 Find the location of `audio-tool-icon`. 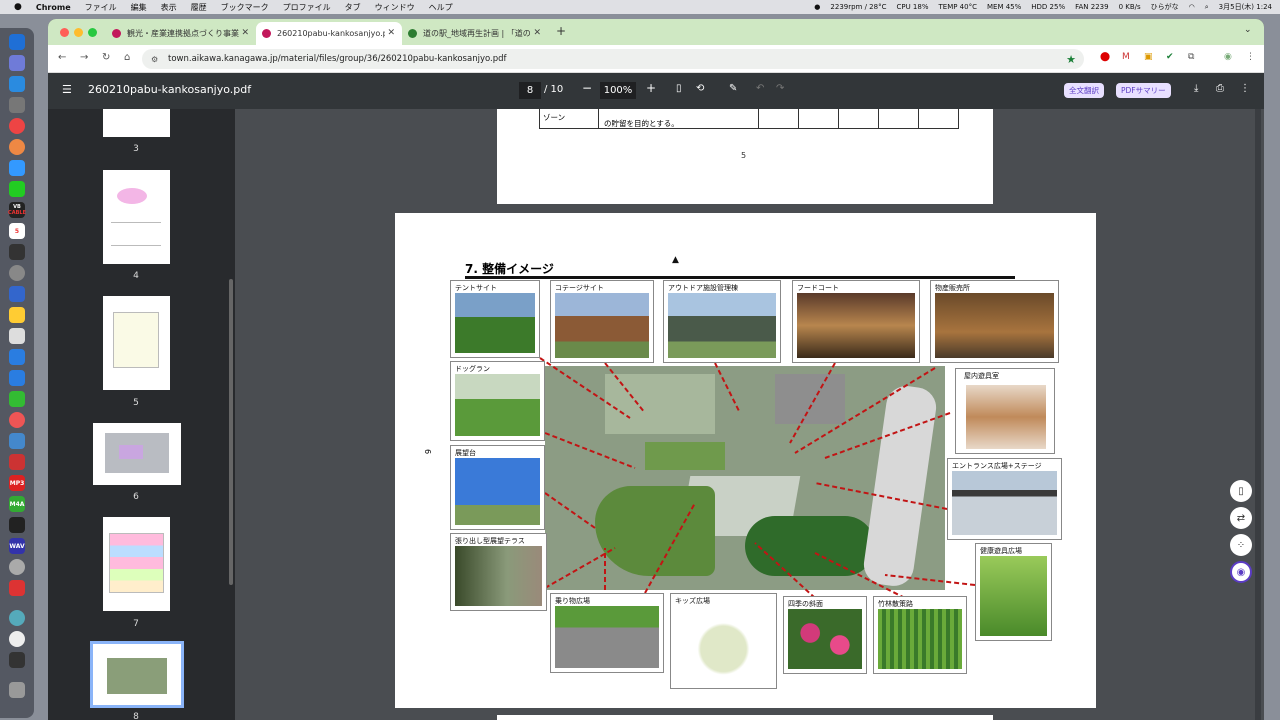

audio-tool-icon is located at coordinates (17, 462).